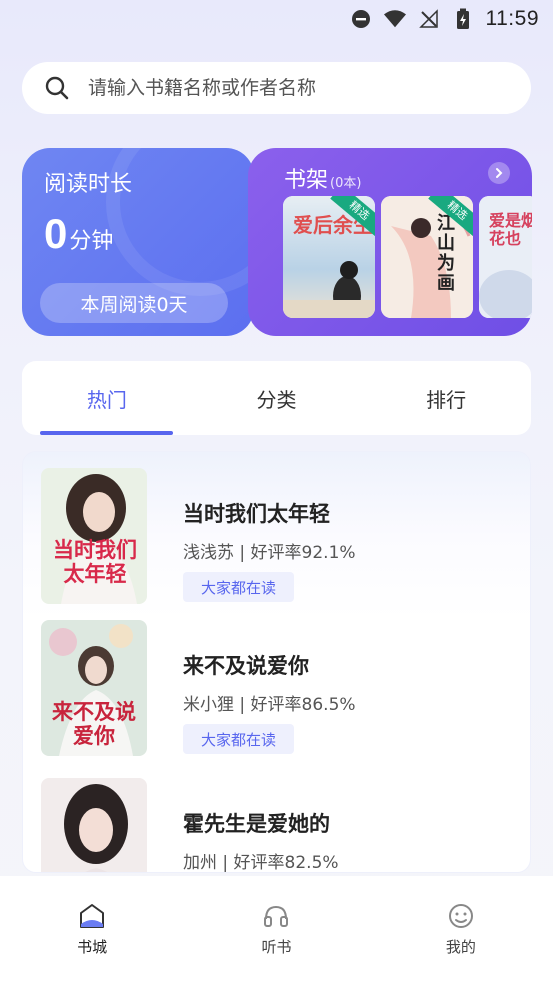  I want to click on weekly-reading-button: 本周阅读0天, so click(134, 303).